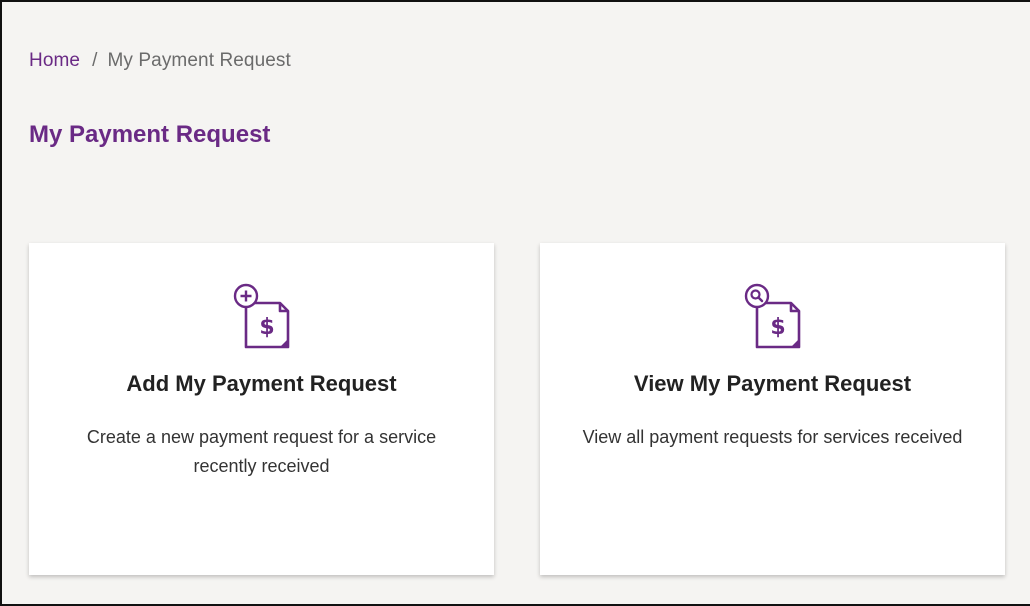 The height and width of the screenshot is (606, 1030). I want to click on add-invoice-icon: $, so click(261, 316).